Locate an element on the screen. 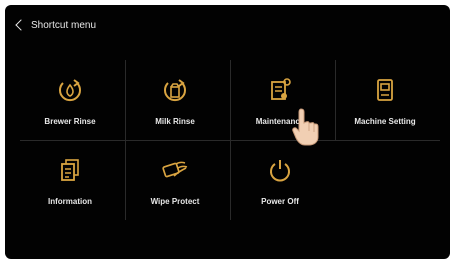 Image resolution: width=455 pixels, height=264 pixels. tile-information: Information is located at coordinates (70, 180).